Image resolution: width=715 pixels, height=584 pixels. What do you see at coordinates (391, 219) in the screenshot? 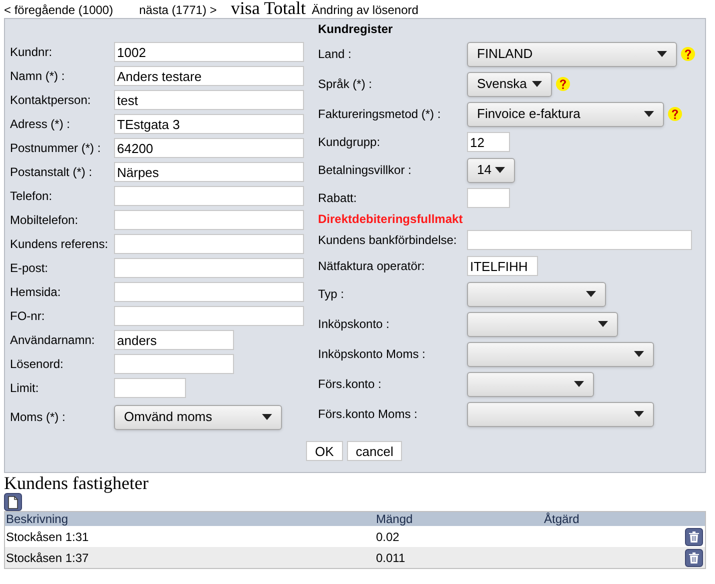
I see `section-heading: Direktdebiteringsfullmakt` at bounding box center [391, 219].